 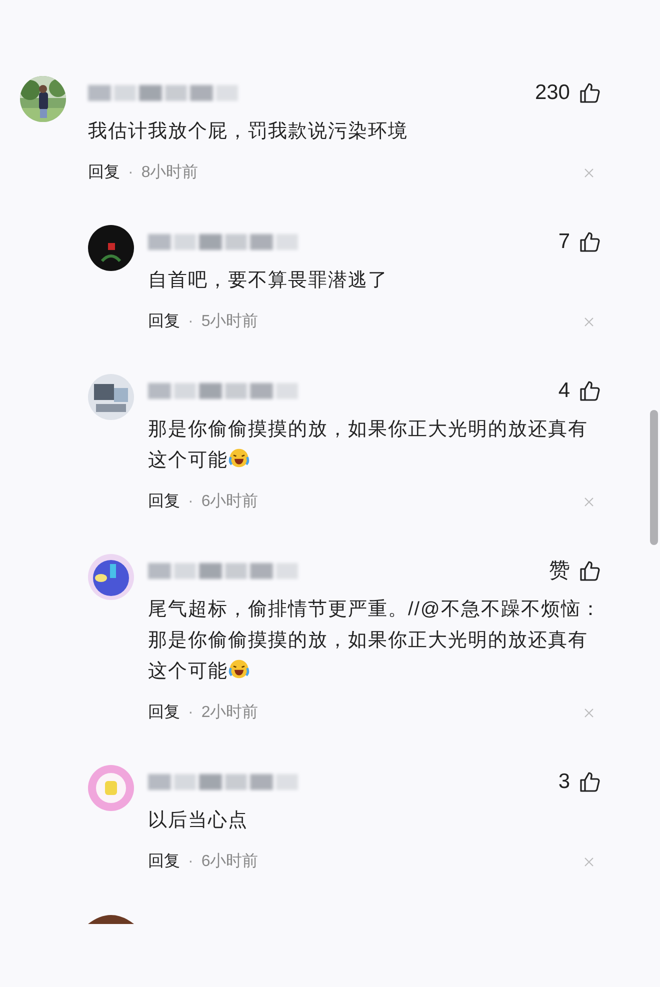 What do you see at coordinates (564, 242) in the screenshot?
I see `like-count: 7` at bounding box center [564, 242].